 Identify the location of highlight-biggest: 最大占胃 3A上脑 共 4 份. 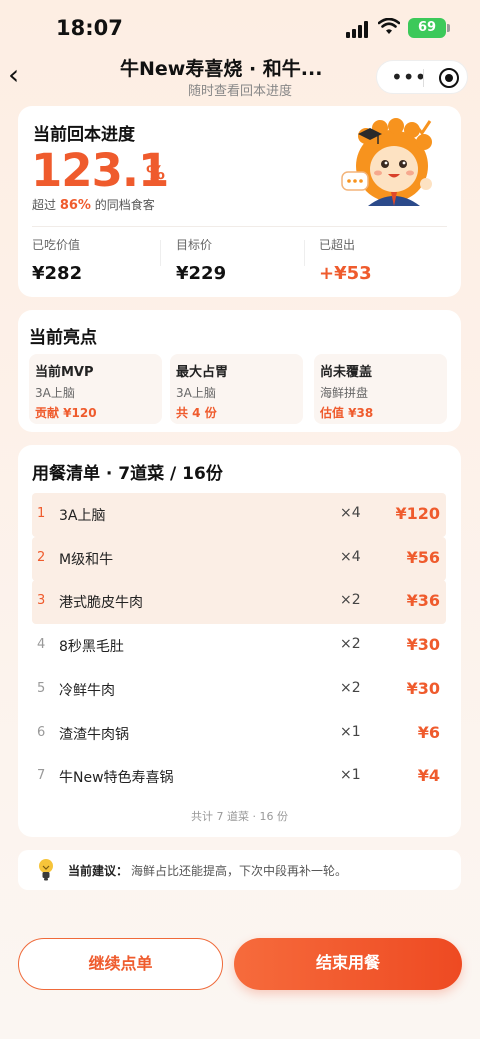
(236, 389).